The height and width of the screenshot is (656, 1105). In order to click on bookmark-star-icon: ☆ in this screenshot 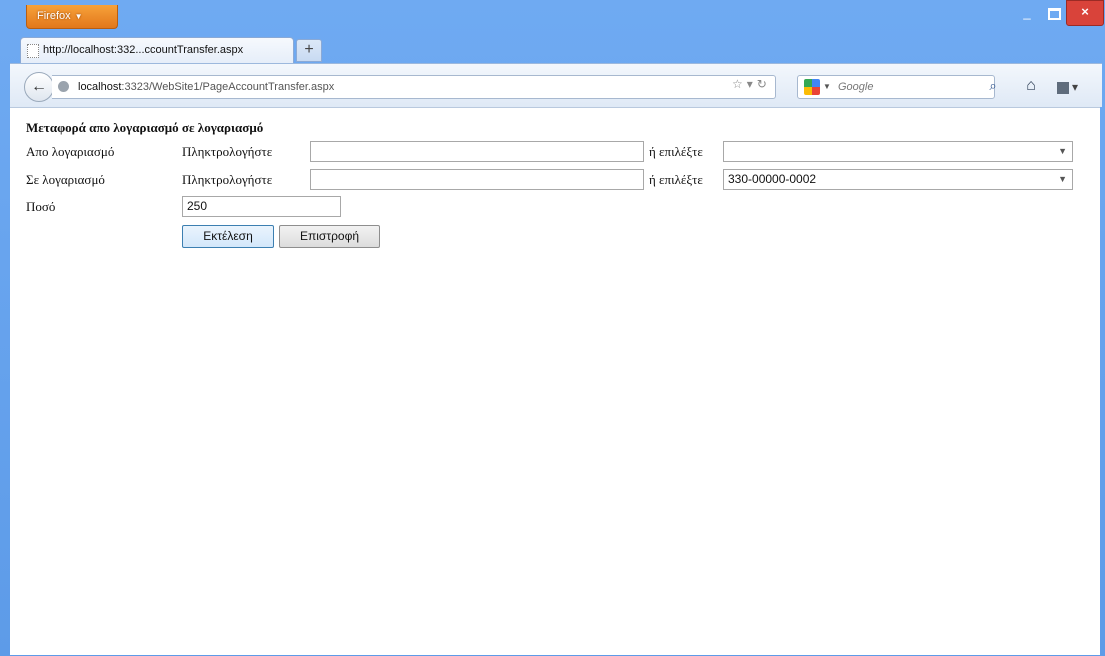, I will do `click(739, 84)`.